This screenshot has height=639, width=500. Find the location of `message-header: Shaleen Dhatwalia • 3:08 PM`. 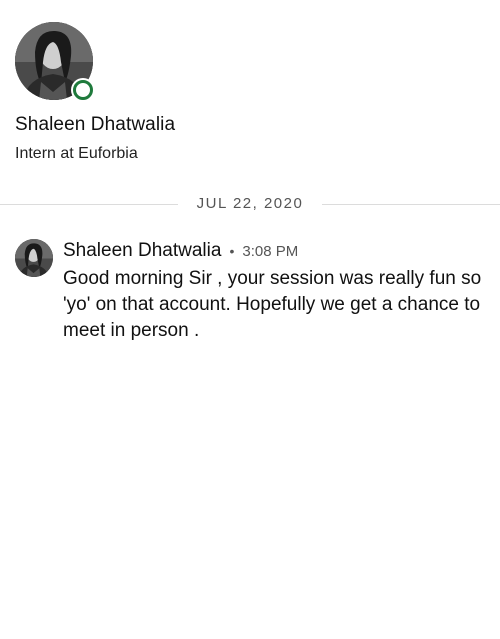

message-header: Shaleen Dhatwalia • 3:08 PM is located at coordinates (180, 251).